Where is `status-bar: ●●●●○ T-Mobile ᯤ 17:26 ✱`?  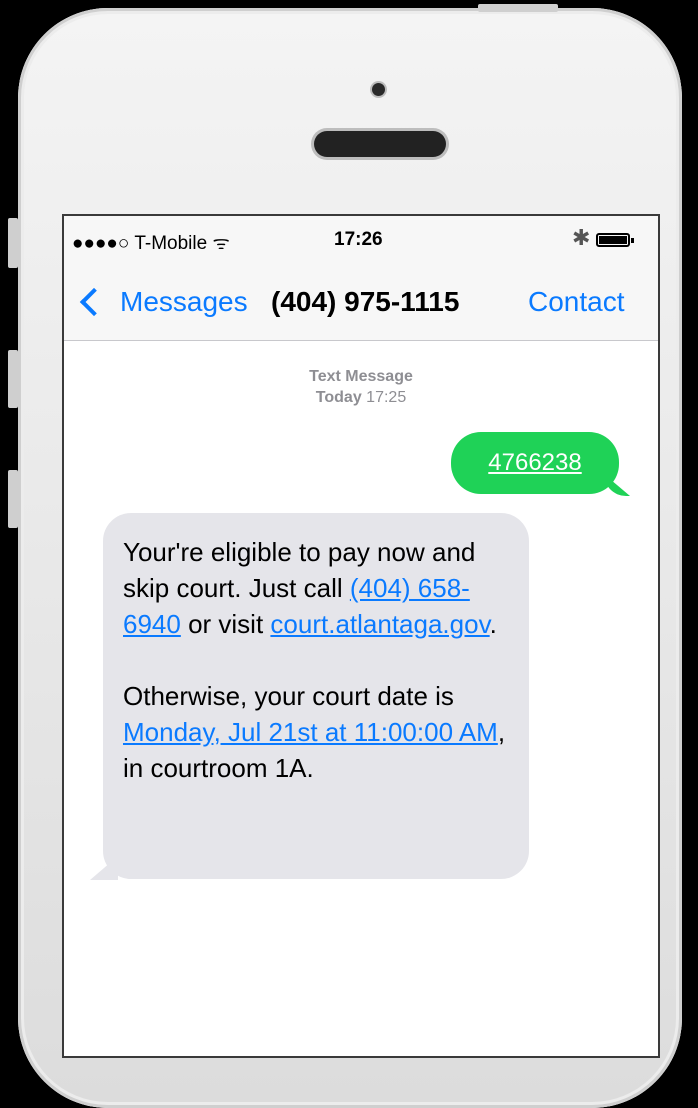
status-bar: ●●●●○ T-Mobile ᯤ 17:26 ✱ is located at coordinates (361, 236).